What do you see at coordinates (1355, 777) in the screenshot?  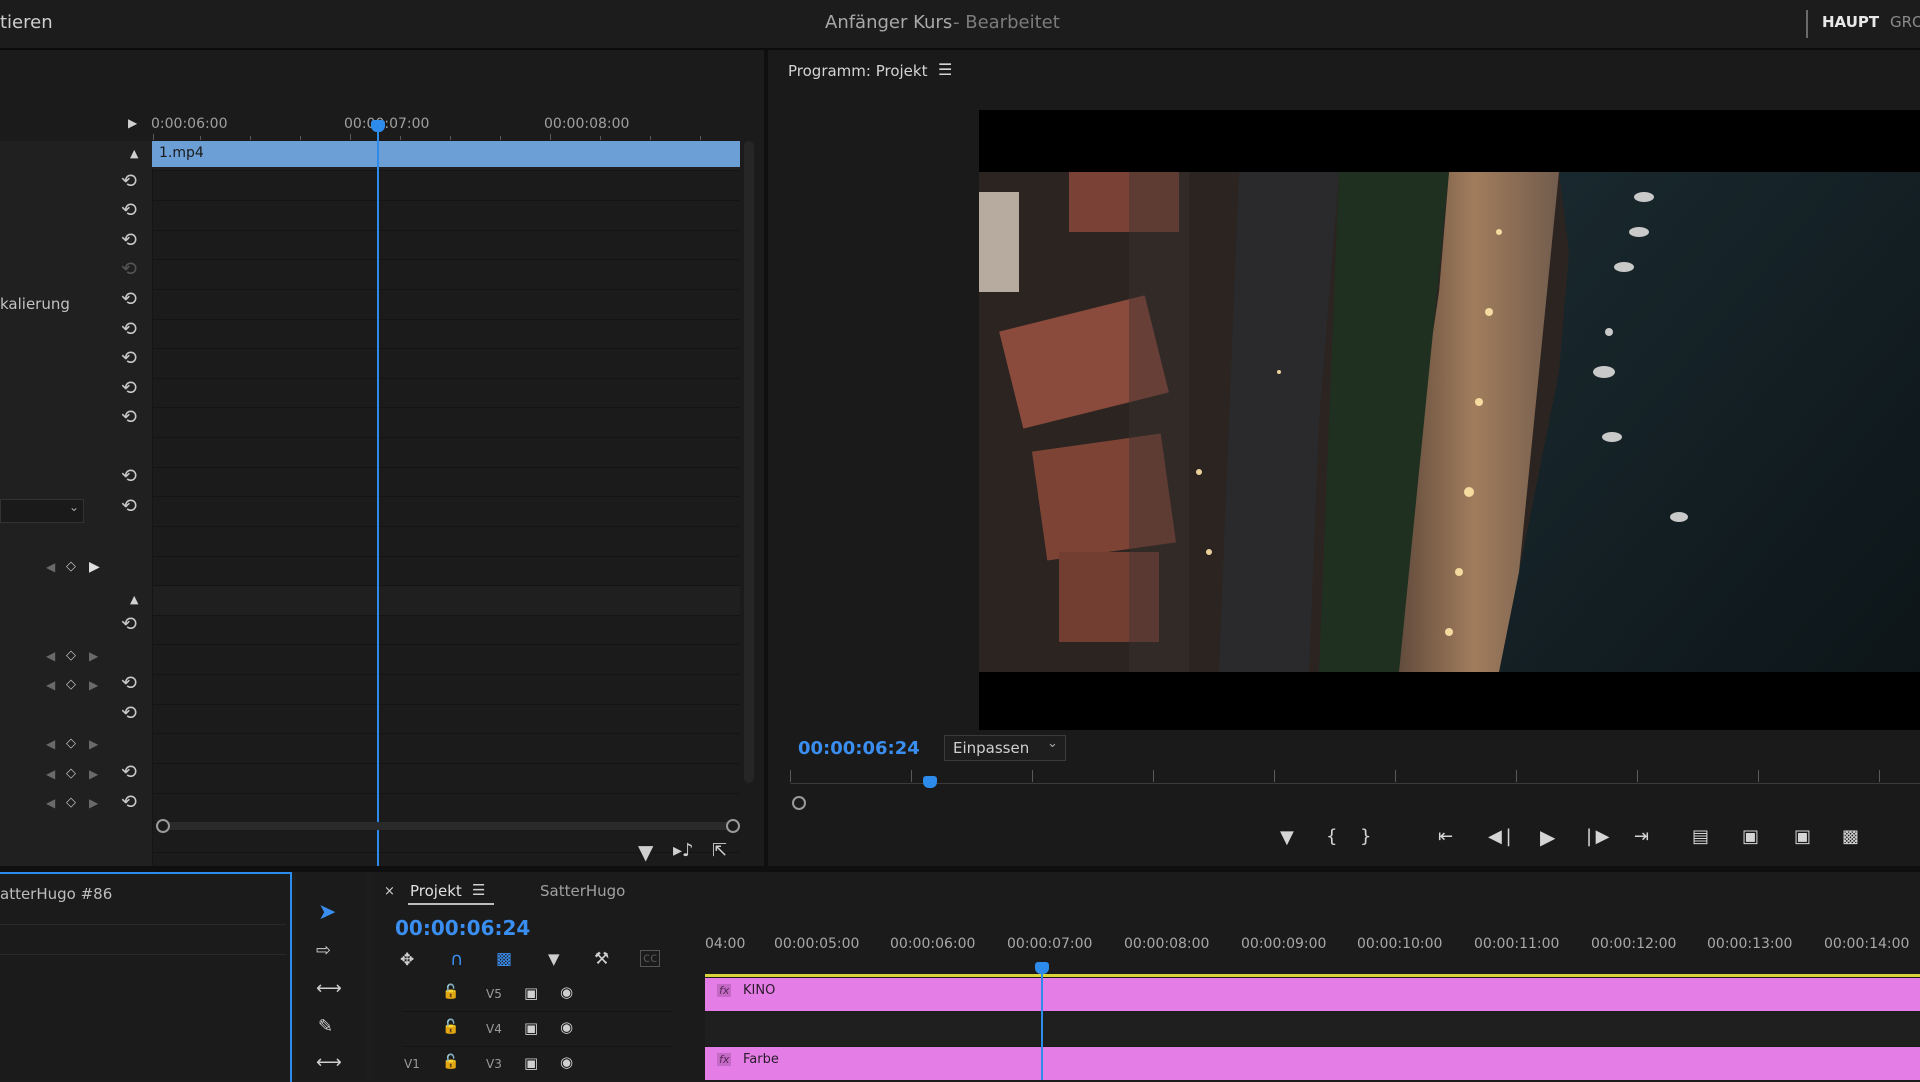 I see `program-scrubber-ruler` at bounding box center [1355, 777].